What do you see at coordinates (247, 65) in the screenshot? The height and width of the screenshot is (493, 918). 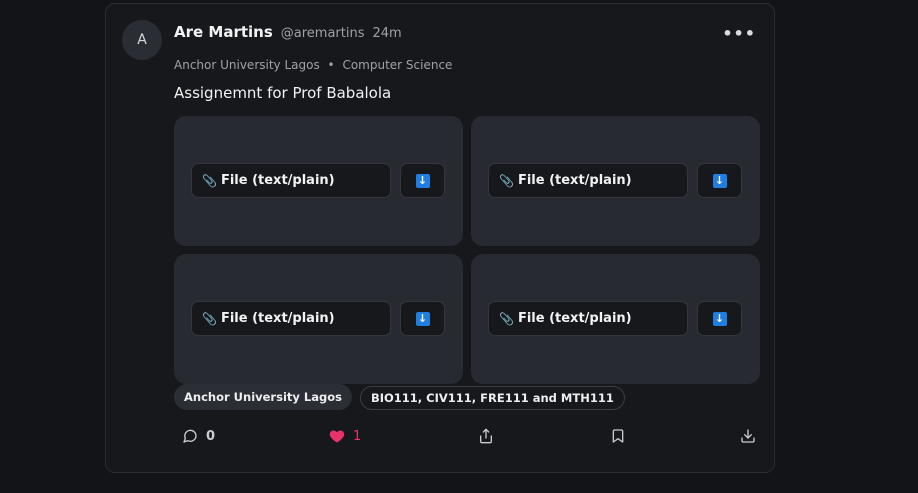 I see `university-label: Anchor University Lagos` at bounding box center [247, 65].